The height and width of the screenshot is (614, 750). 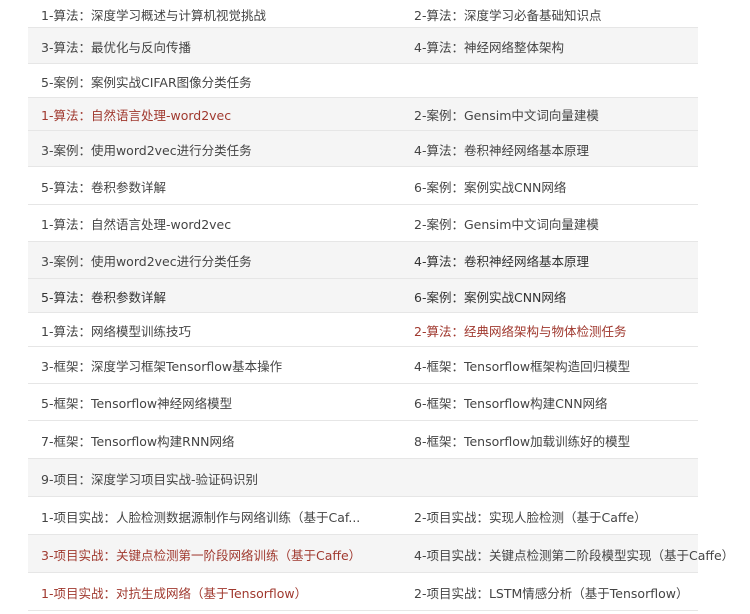 What do you see at coordinates (146, 82) in the screenshot?
I see `lesson-title-left: 5-案例：案例实战CIFAR图像分类任务` at bounding box center [146, 82].